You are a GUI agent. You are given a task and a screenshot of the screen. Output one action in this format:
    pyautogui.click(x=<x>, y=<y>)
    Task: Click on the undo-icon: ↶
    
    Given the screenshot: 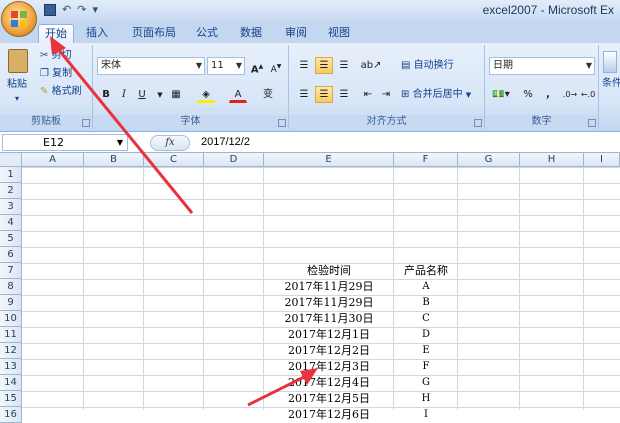 What is the action you would take?
    pyautogui.click(x=66, y=10)
    